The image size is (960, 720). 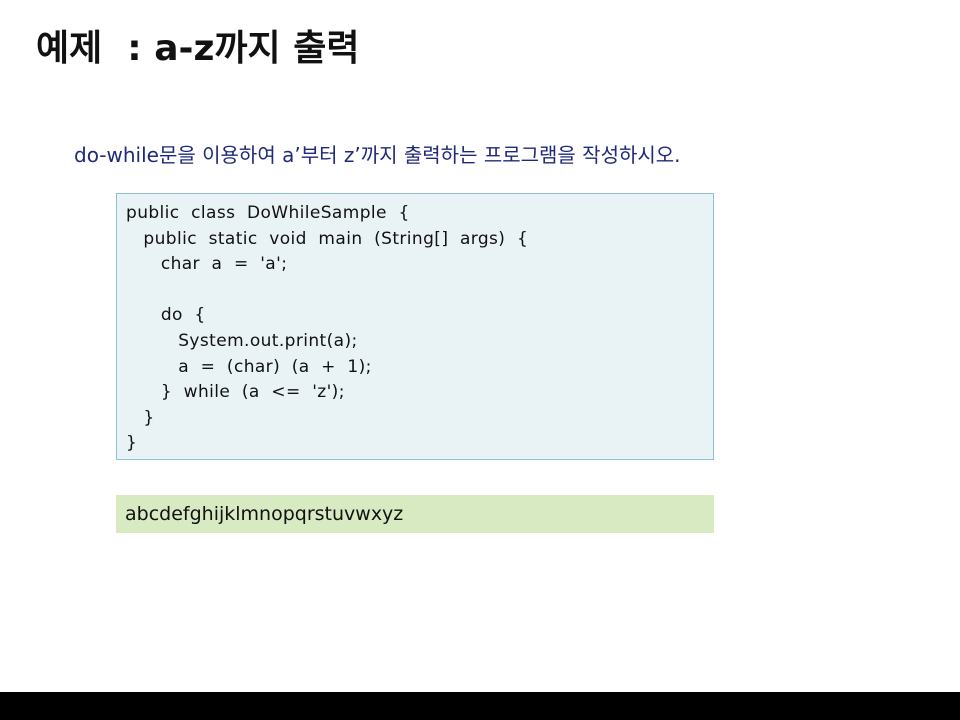 I want to click on slide-footer-bar, so click(x=480, y=706).